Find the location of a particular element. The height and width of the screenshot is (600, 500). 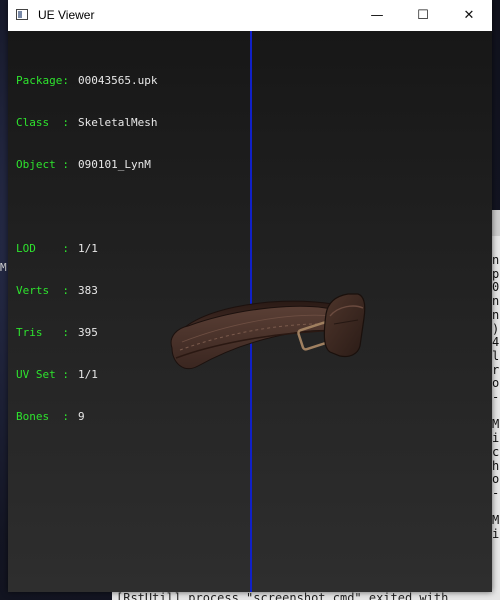

verts-row: Verts : 383 is located at coordinates (86, 291).